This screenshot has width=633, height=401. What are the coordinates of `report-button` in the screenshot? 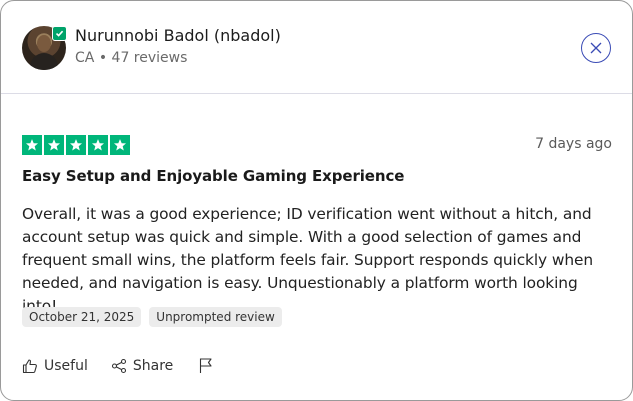 It's located at (206, 365).